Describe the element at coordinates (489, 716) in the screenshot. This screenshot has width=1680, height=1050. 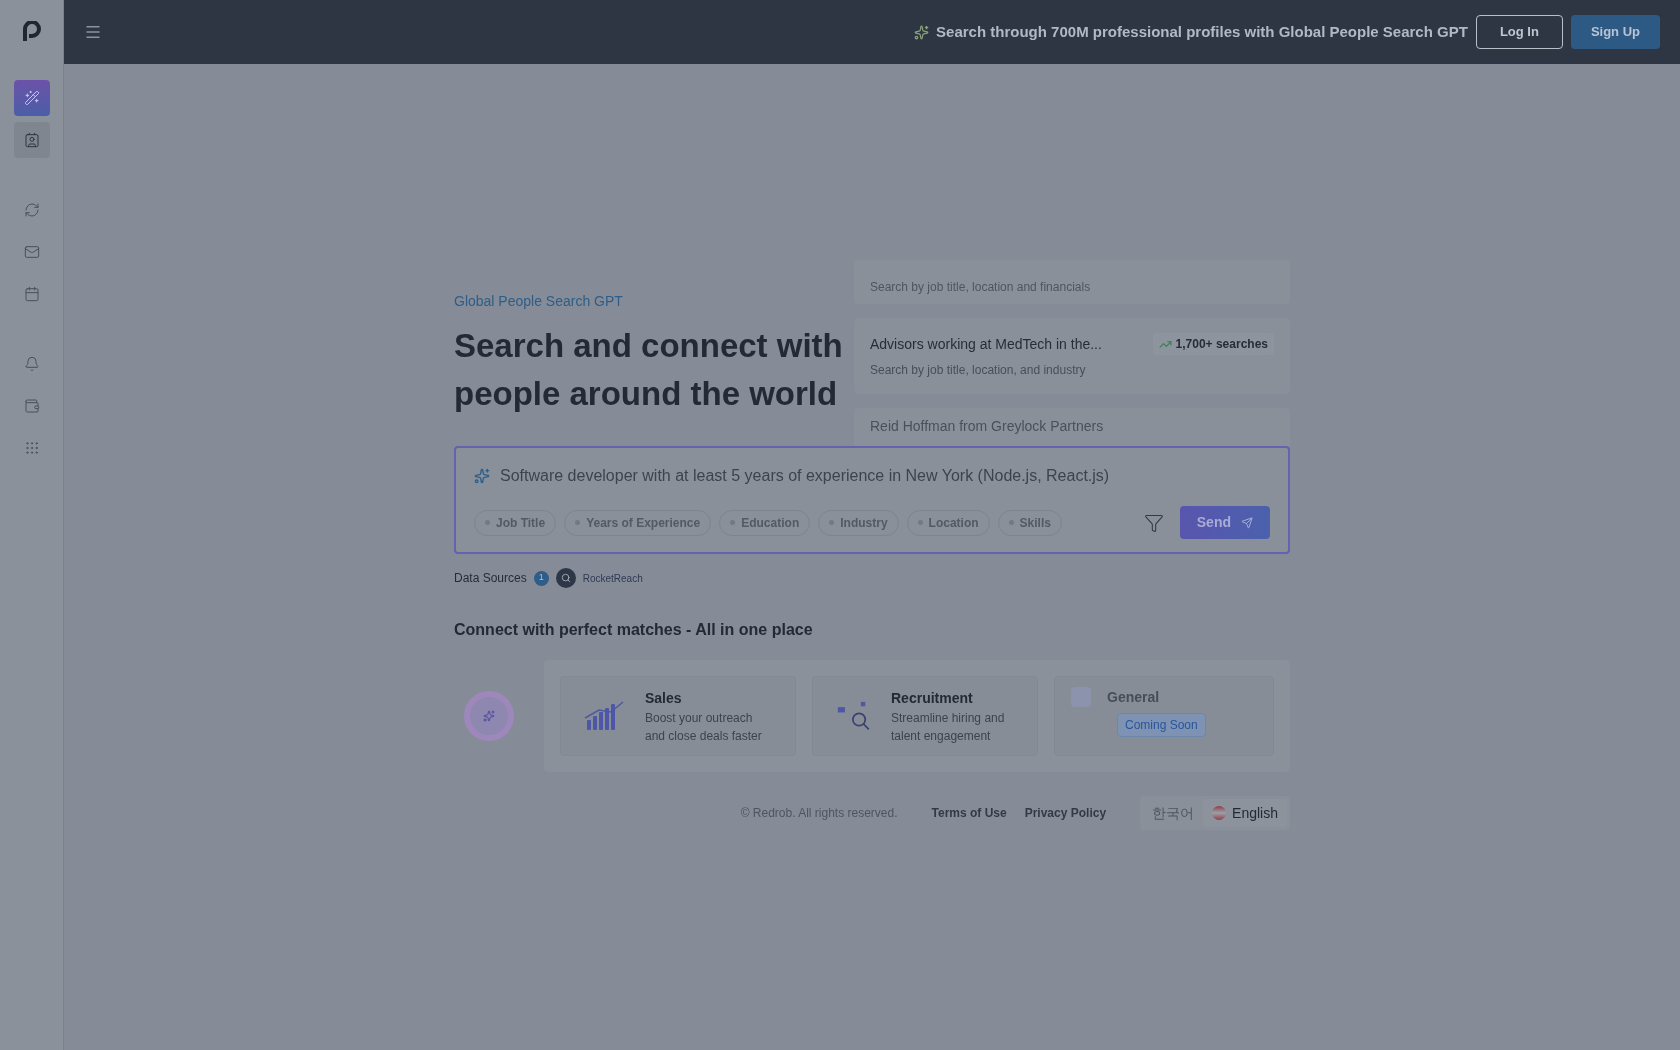
I see `sparkle-orb-icon` at that location.